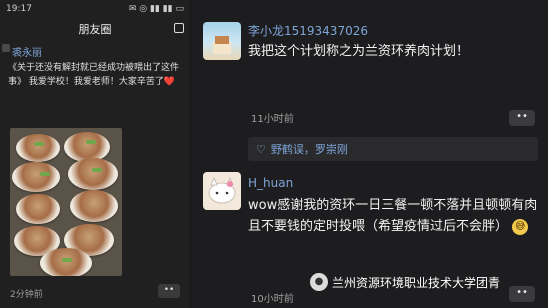 This screenshot has width=548, height=308. What do you see at coordinates (393, 149) in the screenshot?
I see `likes-bar: ♡ 野鹤误，罗崇刚` at bounding box center [393, 149].